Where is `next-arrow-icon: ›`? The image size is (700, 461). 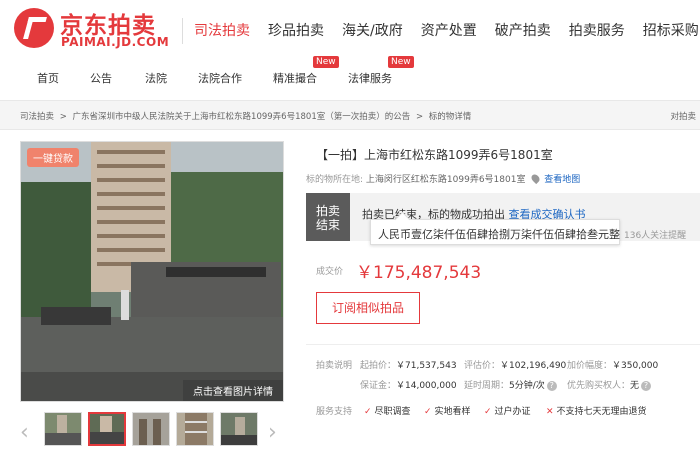
next-arrow-icon: › is located at coordinates (272, 432).